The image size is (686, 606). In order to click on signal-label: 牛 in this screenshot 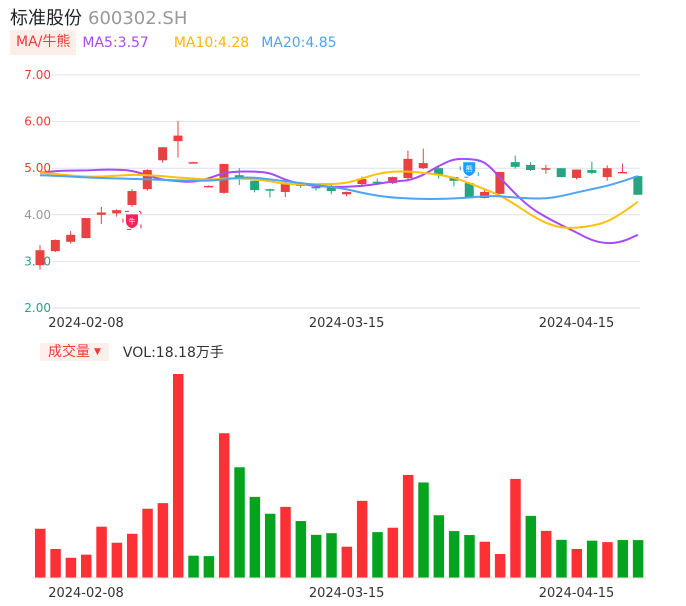, I will do `click(131, 220)`.